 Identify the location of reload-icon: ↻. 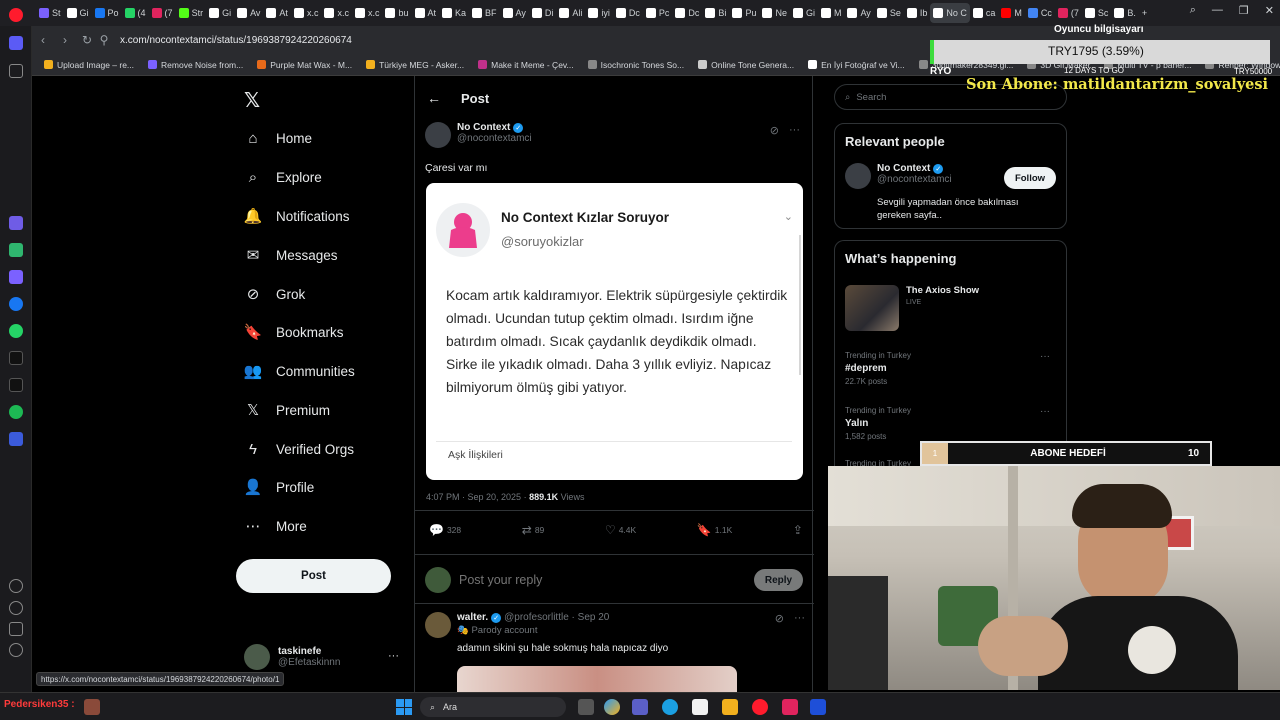
(87, 40).